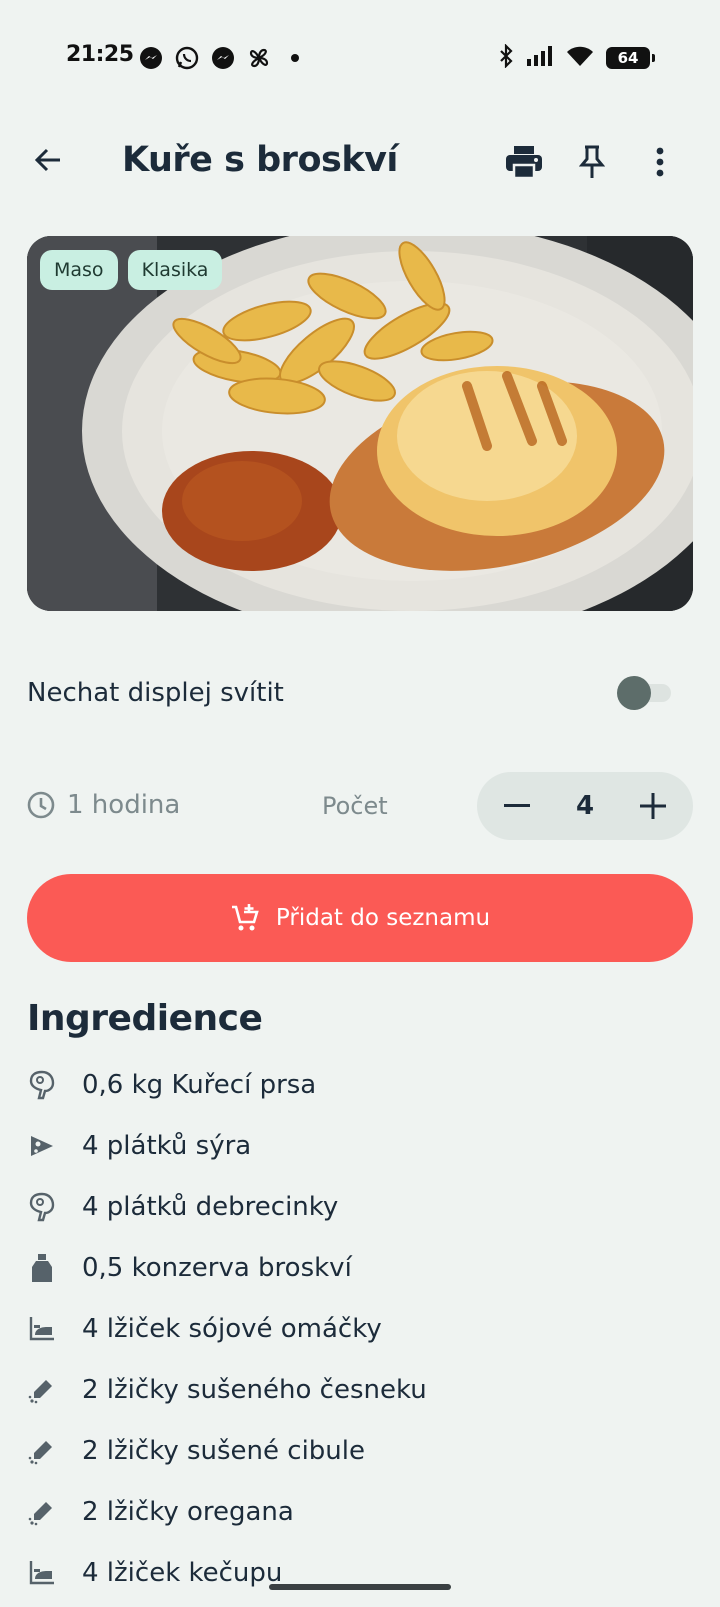 The width and height of the screenshot is (720, 1607). I want to click on jar-icon, so click(42, 1268).